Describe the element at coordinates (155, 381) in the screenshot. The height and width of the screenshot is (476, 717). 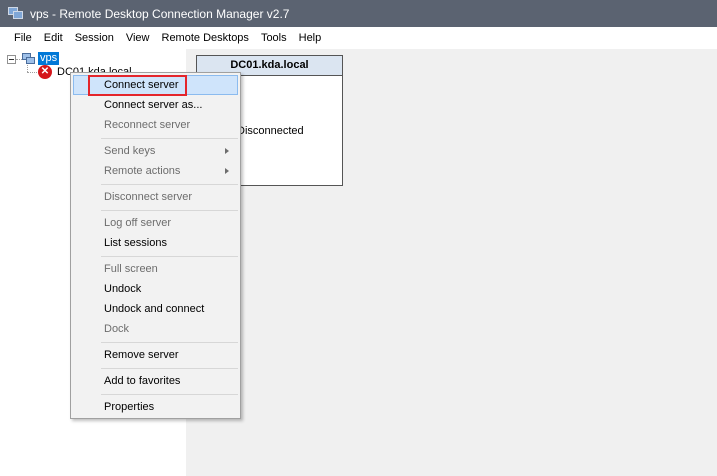
I see `menu-add-to-favorites: Add to favorites` at that location.